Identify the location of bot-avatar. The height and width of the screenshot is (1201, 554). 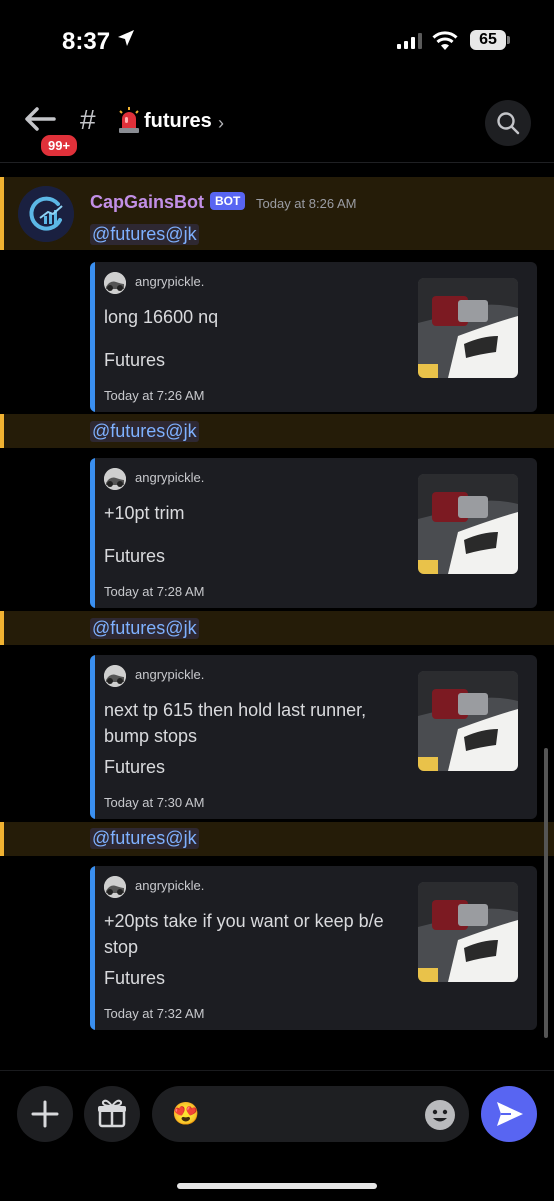
(46, 214).